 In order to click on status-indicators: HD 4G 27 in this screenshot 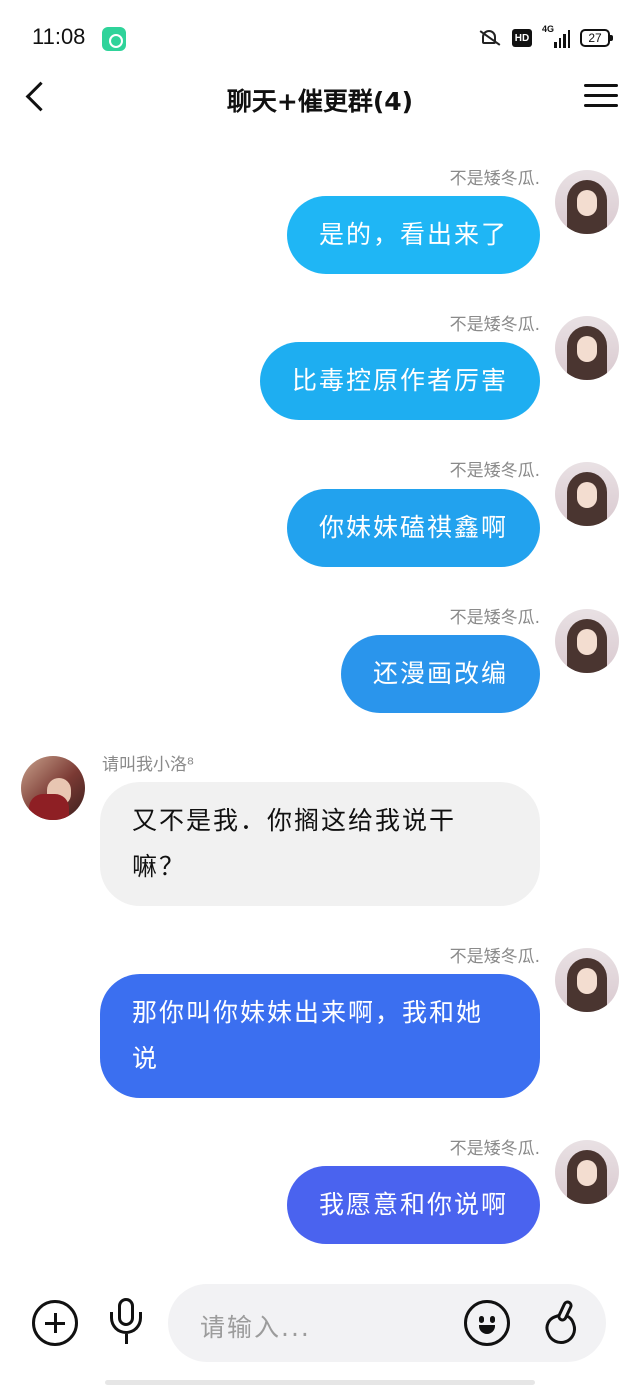, I will do `click(544, 37)`.